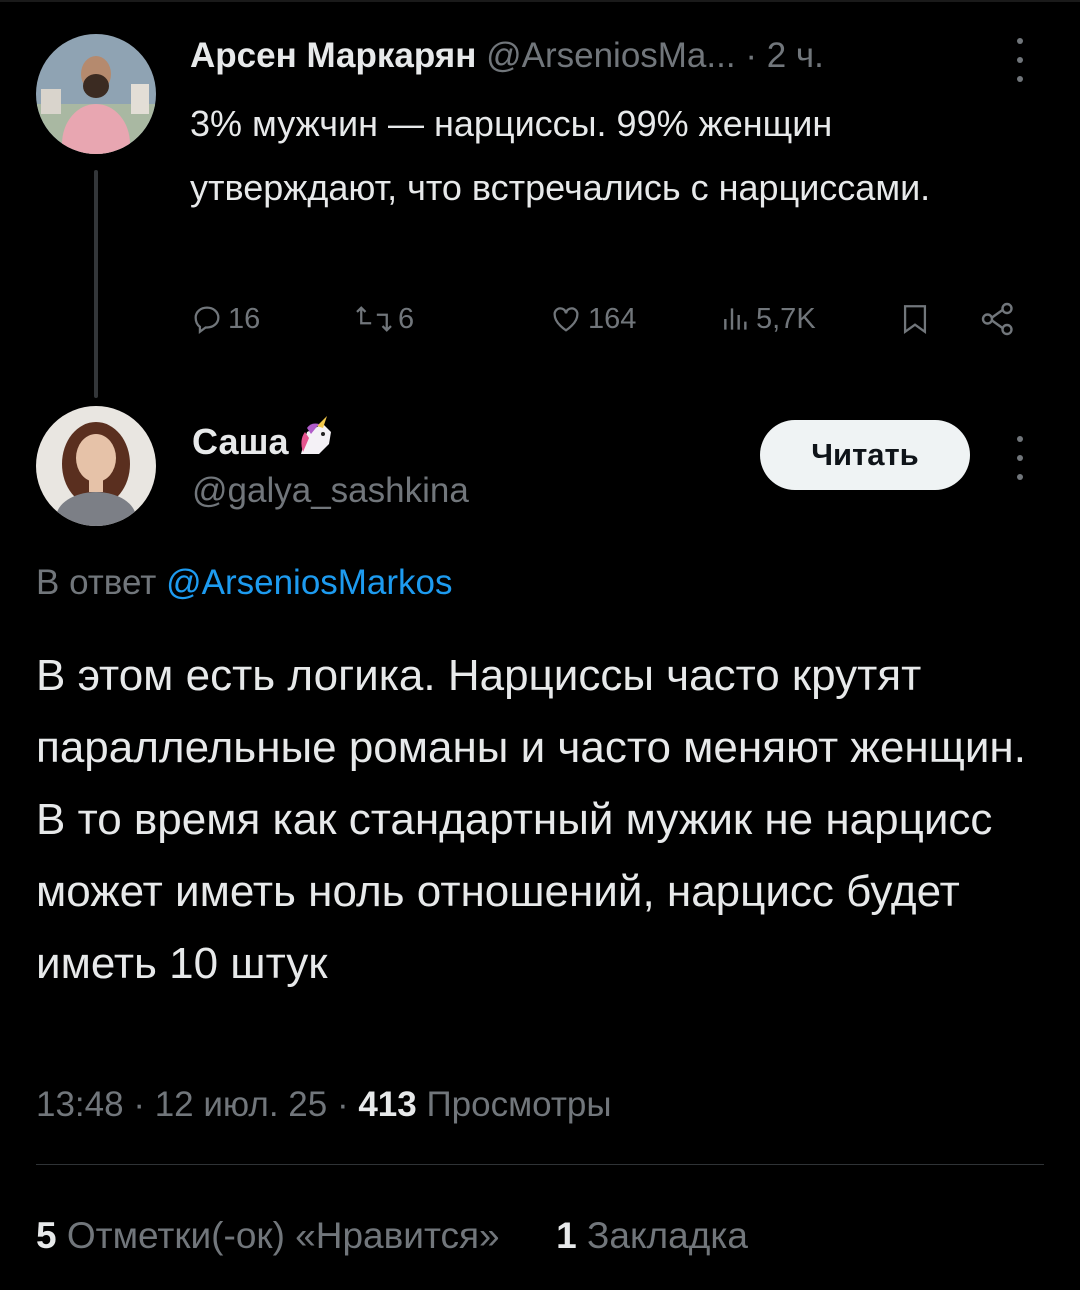 The width and height of the screenshot is (1080, 1290). What do you see at coordinates (80, 1104) in the screenshot?
I see `tweet-time: 13:48` at bounding box center [80, 1104].